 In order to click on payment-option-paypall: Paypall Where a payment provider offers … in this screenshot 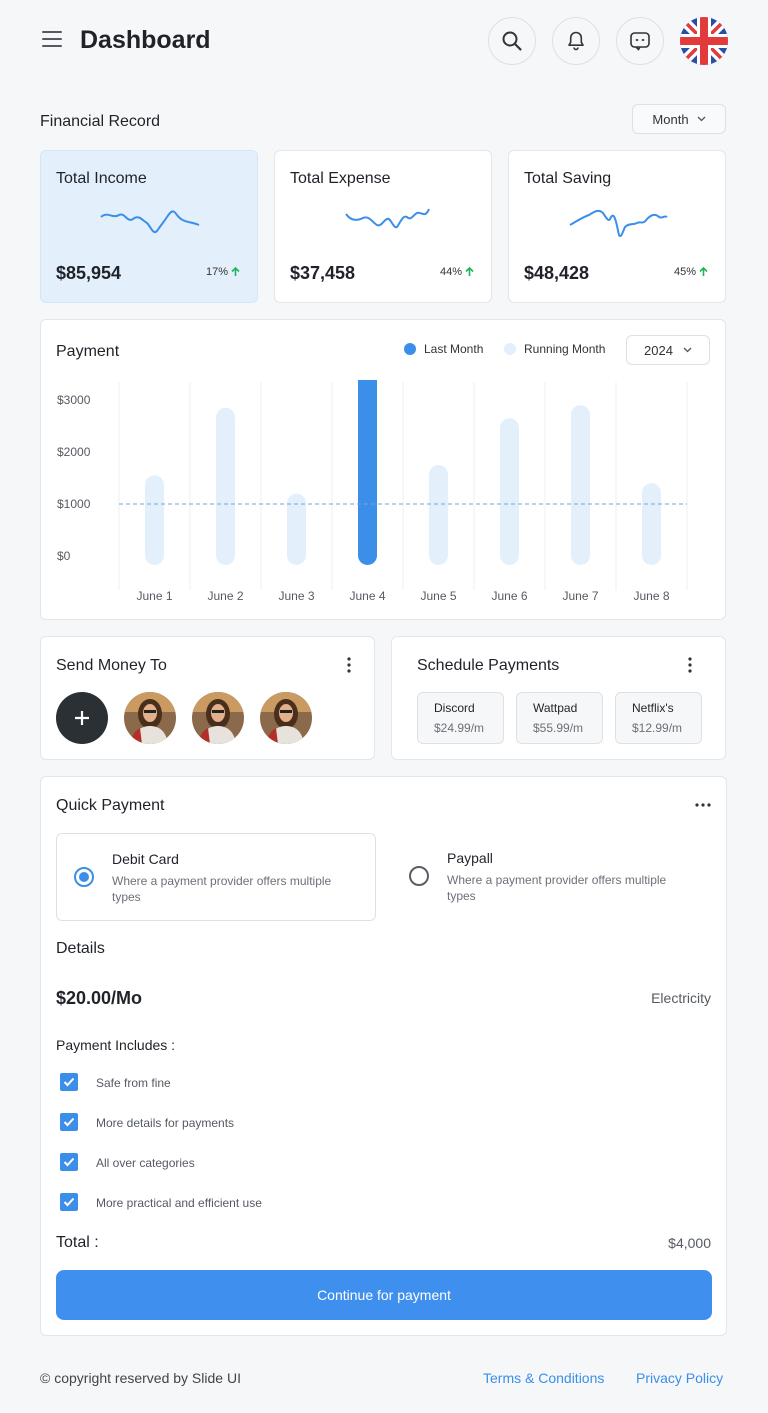, I will do `click(552, 877)`.